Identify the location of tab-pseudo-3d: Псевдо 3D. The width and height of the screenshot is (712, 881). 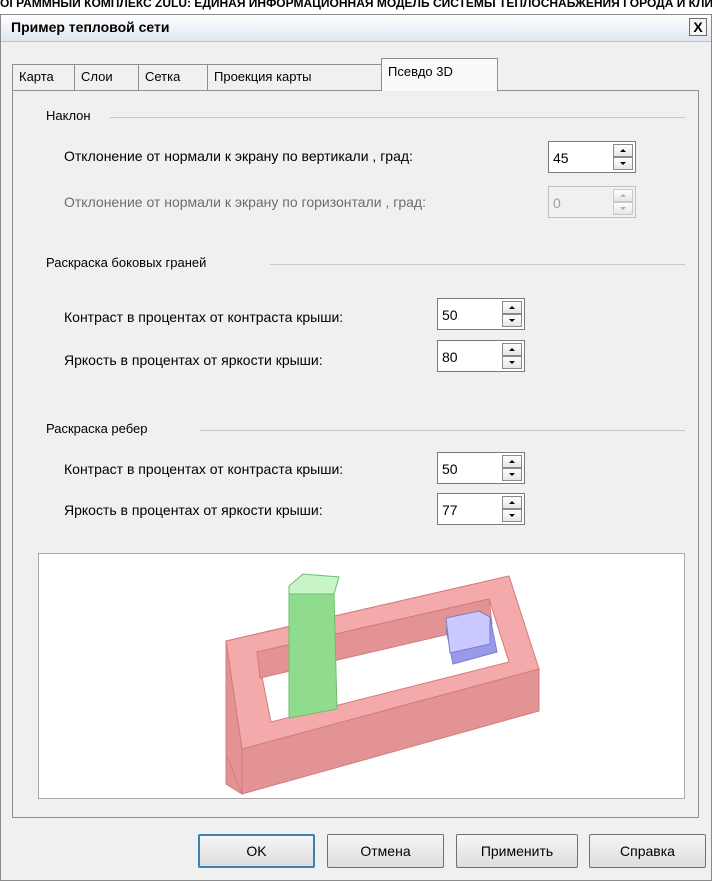
(439, 74).